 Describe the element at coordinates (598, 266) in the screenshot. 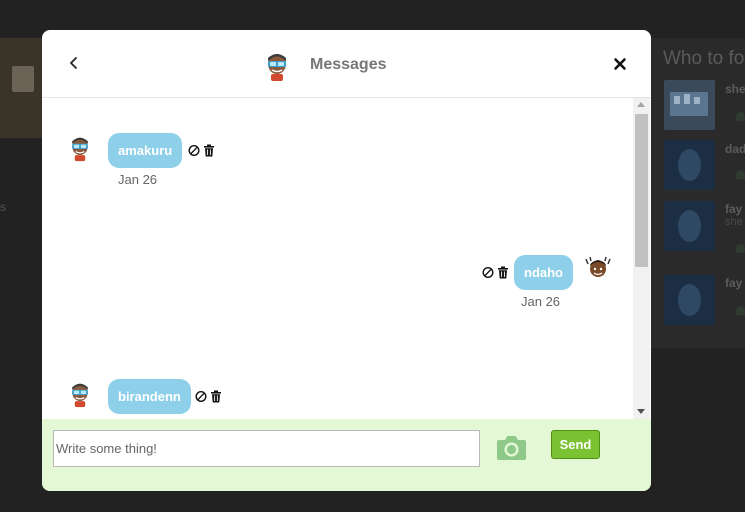

I see `user-avatar-curly-icon` at that location.